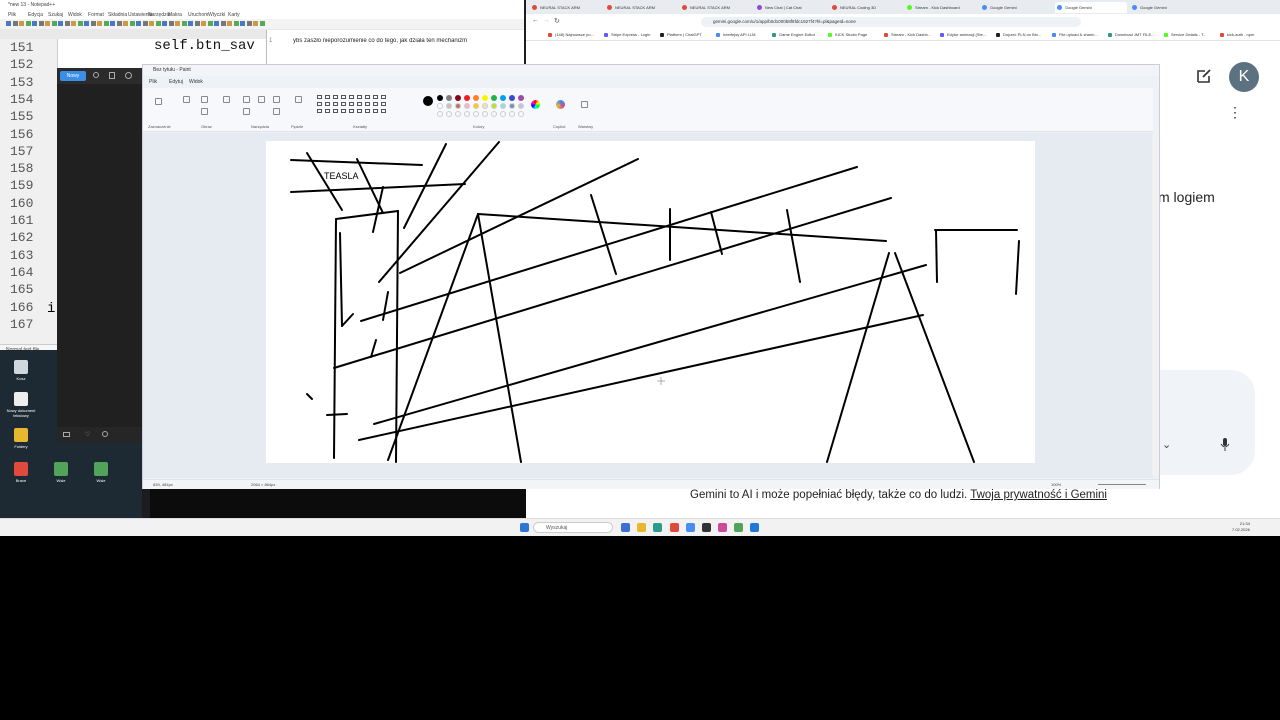  I want to click on current-color-swatch, so click(428, 101).